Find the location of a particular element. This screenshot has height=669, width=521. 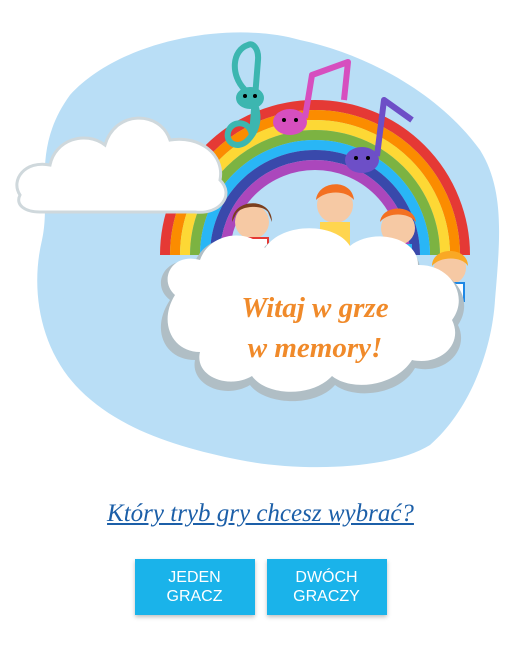

mode-buttons: JEDEN GRACZ DWÓCH GRACZY is located at coordinates (260, 587).